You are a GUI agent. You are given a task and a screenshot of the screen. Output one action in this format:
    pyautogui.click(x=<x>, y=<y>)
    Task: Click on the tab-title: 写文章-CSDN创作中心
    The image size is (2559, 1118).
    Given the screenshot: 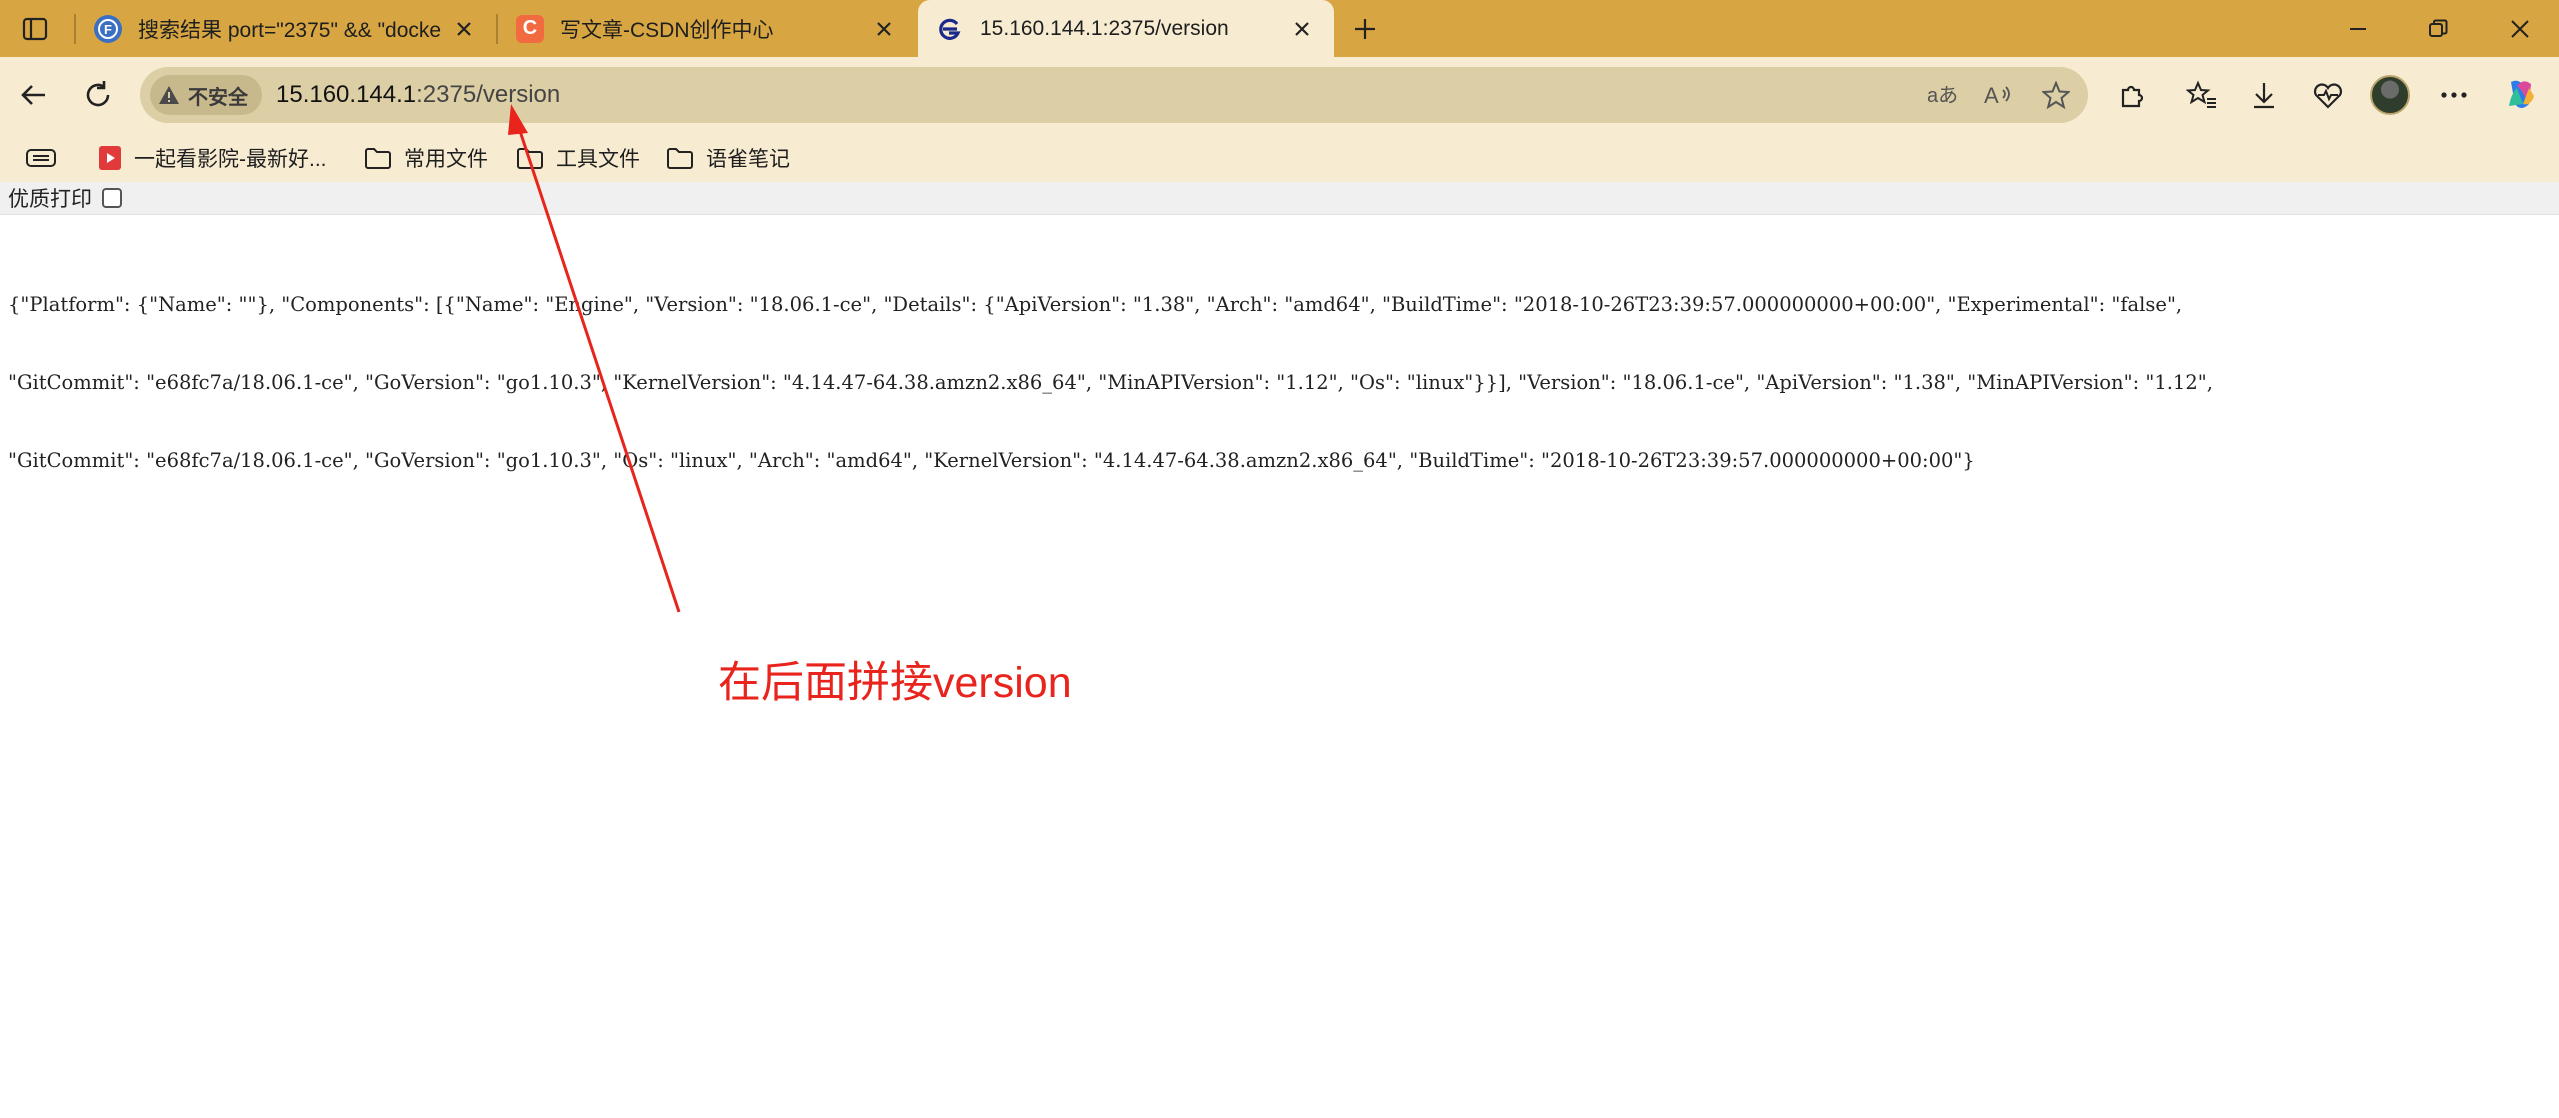 What is the action you would take?
    pyautogui.click(x=667, y=30)
    